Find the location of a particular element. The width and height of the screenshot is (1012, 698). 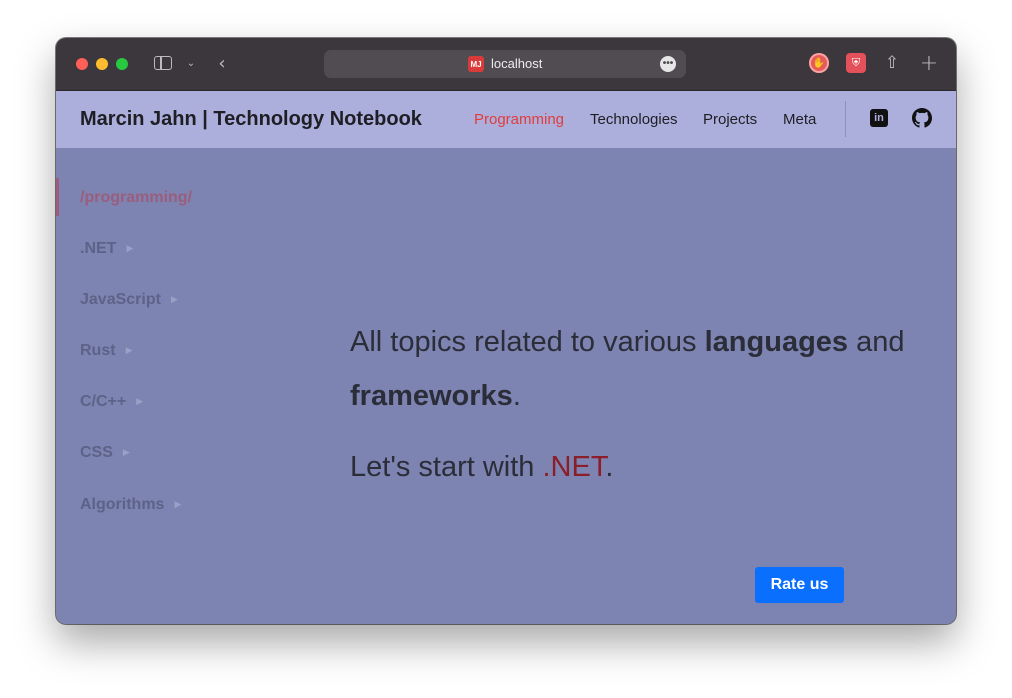

sidebar-item-label: JavaScript is located at coordinates (120, 299).